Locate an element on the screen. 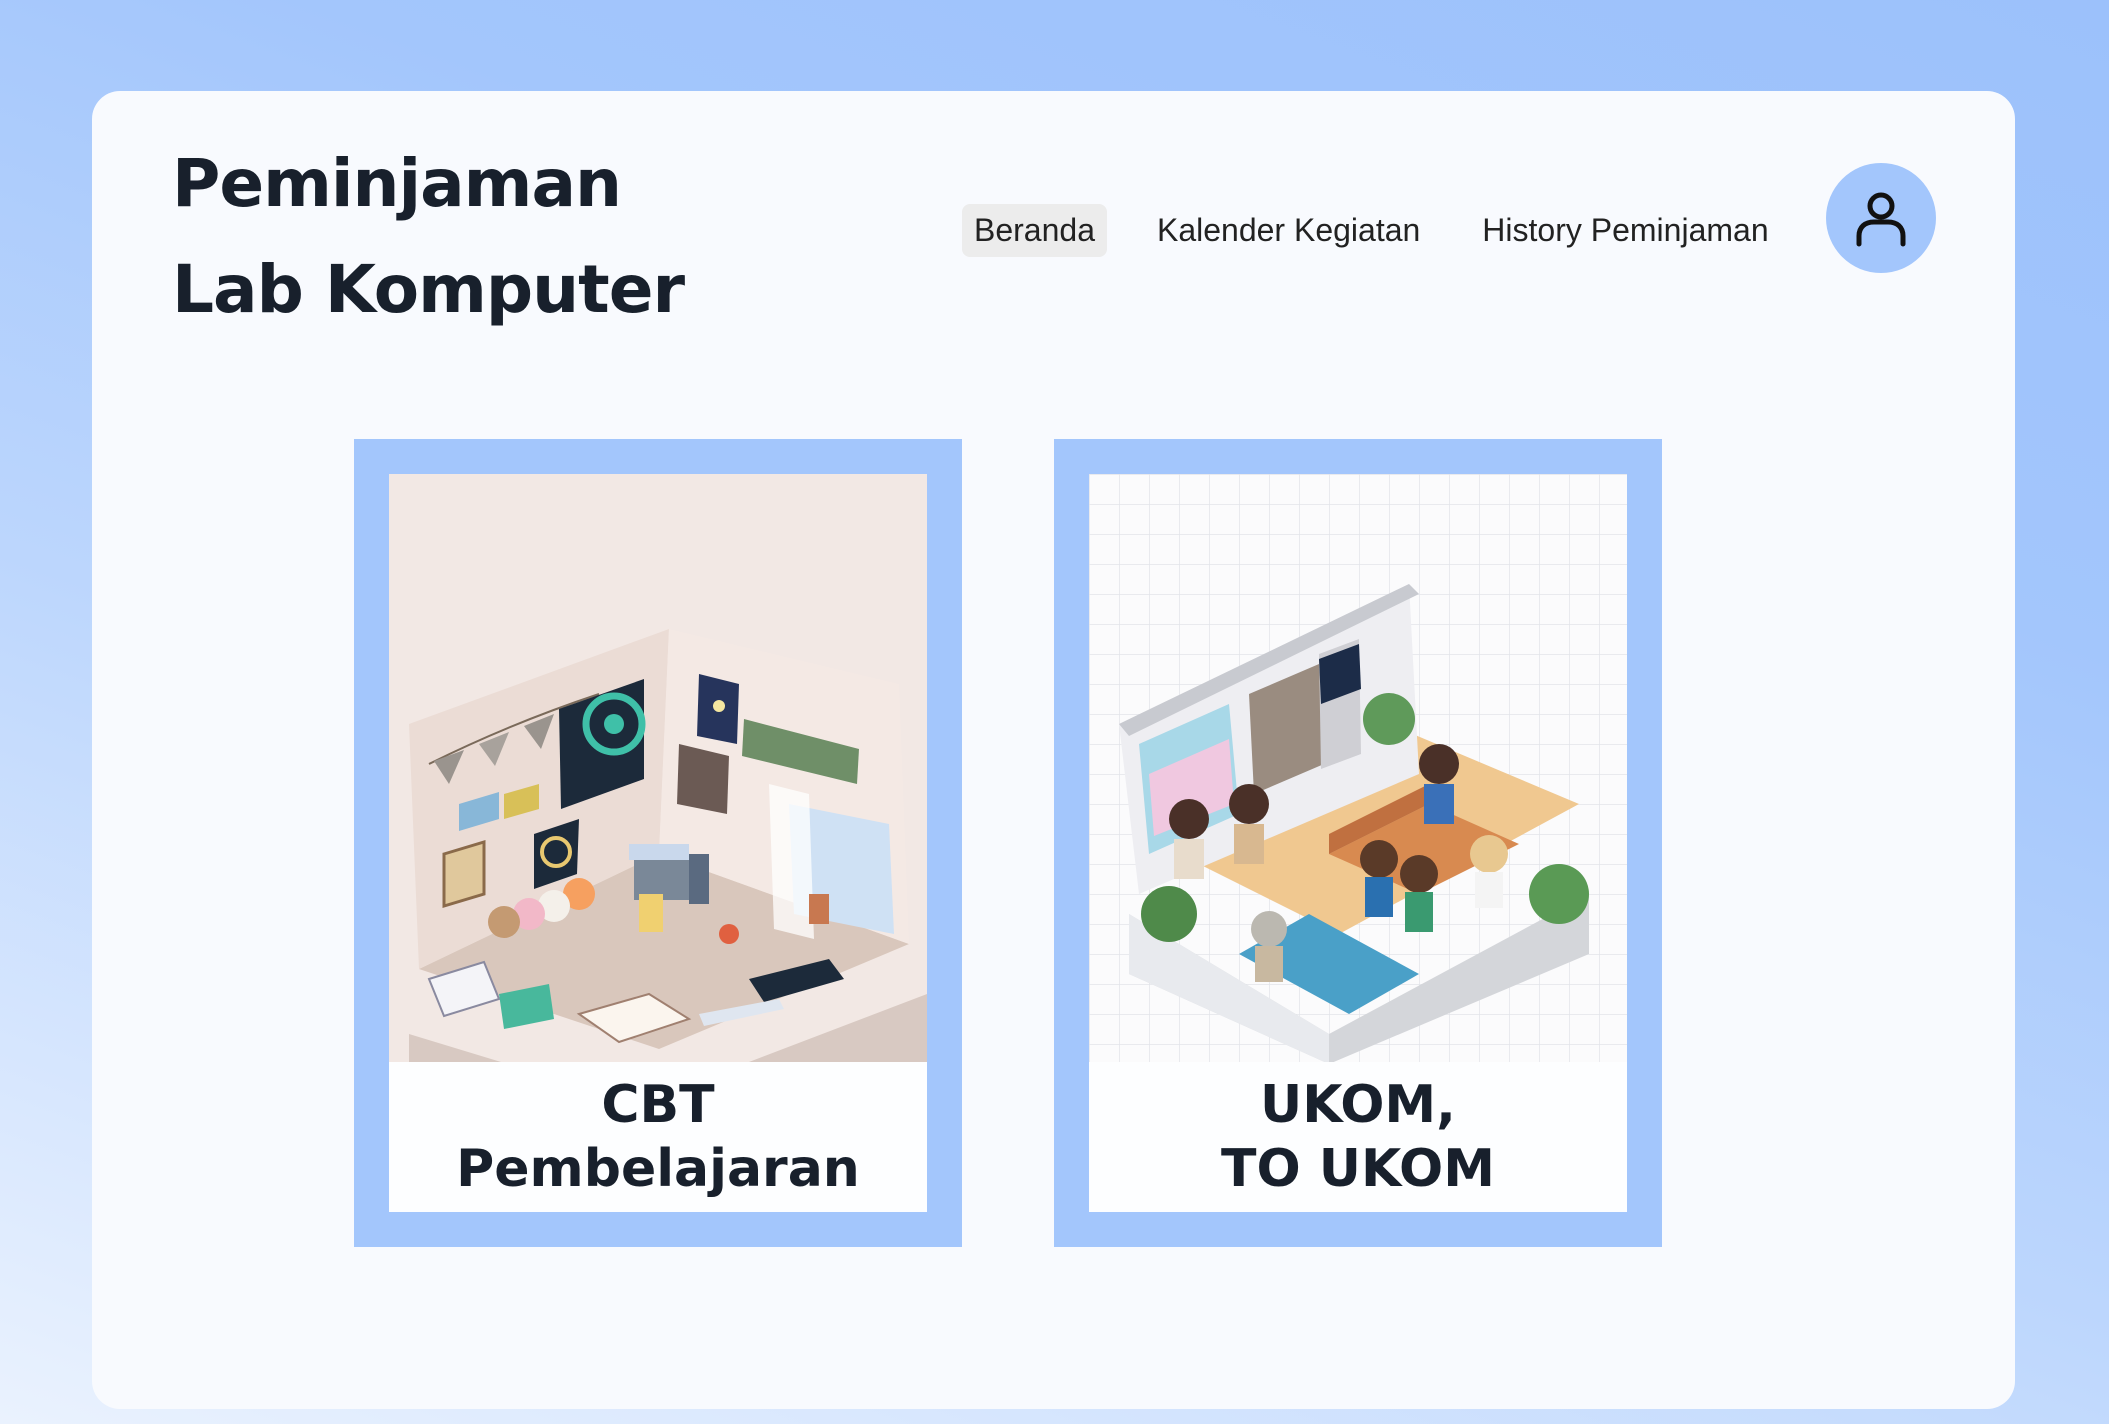 Image resolution: width=2109 pixels, height=1424 pixels. card-content: UKOM, TO UKOM is located at coordinates (1358, 843).